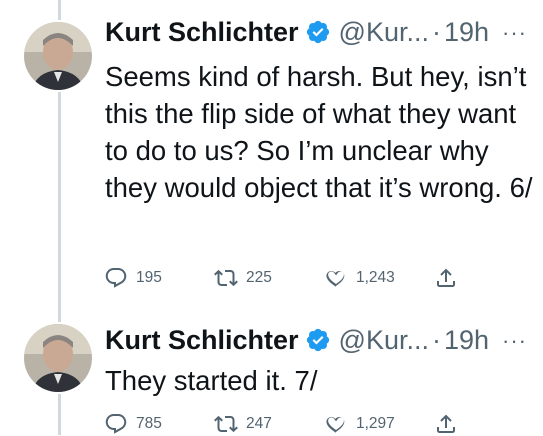 Image resolution: width=543 pixels, height=436 pixels. Describe the element at coordinates (375, 423) in the screenshot. I see `like-count: 1,297` at that location.